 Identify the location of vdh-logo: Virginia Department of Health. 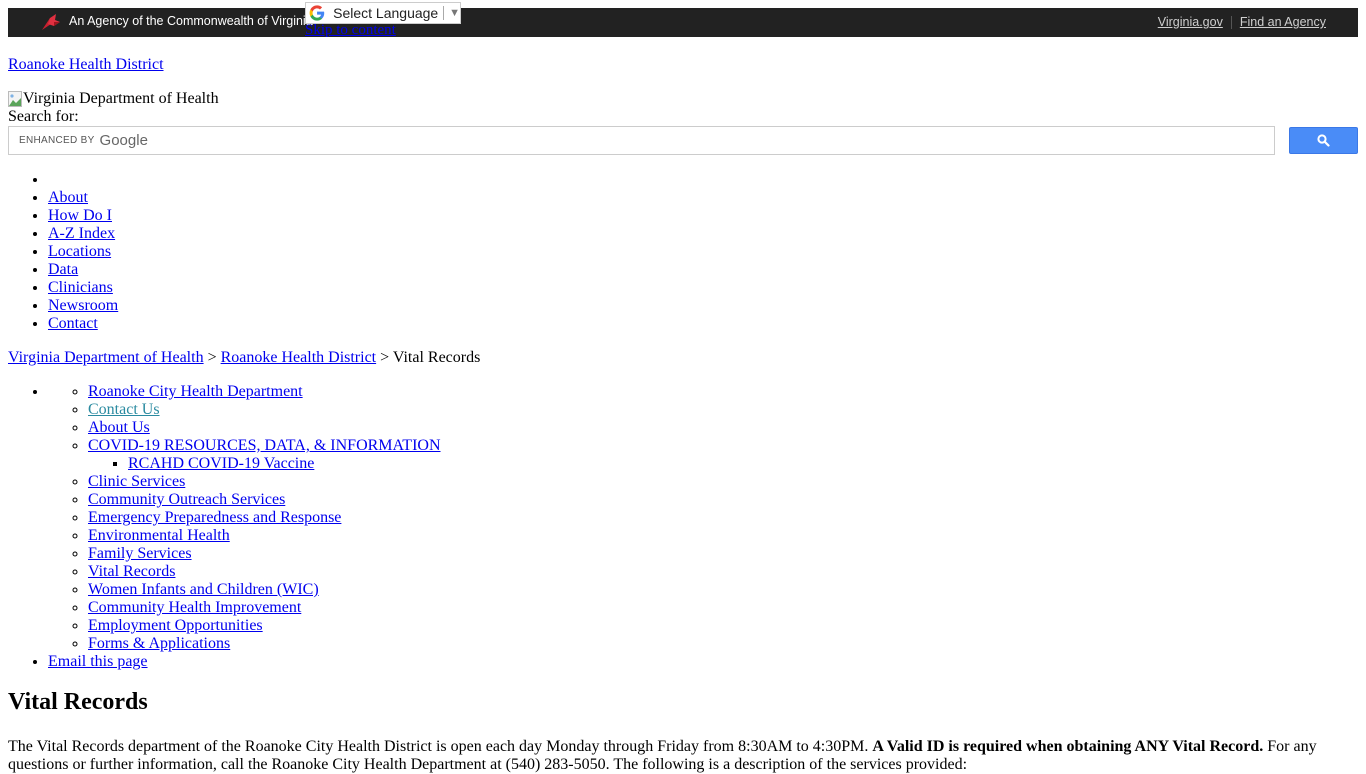
(113, 99).